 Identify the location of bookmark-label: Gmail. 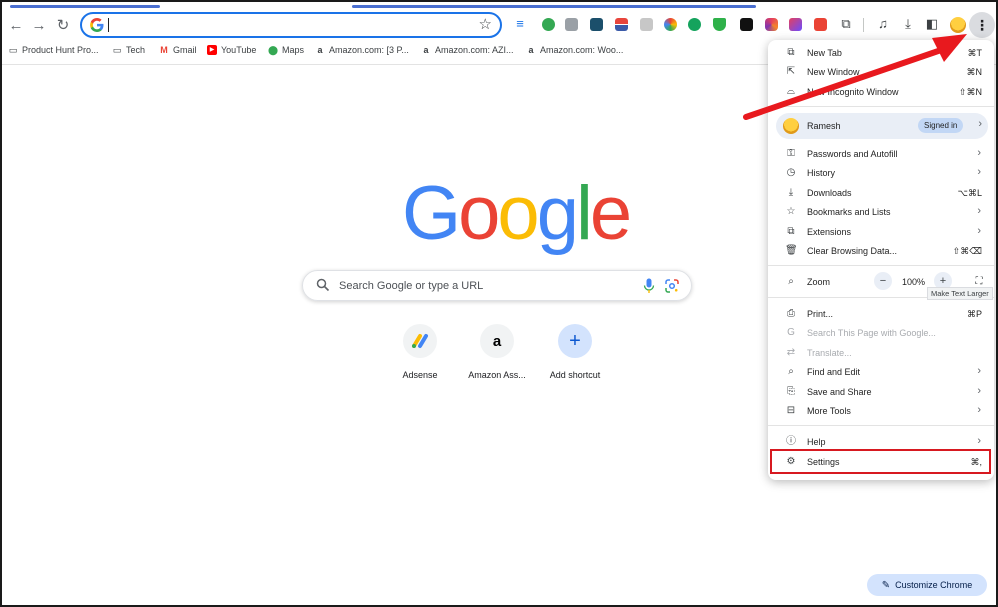
(185, 50).